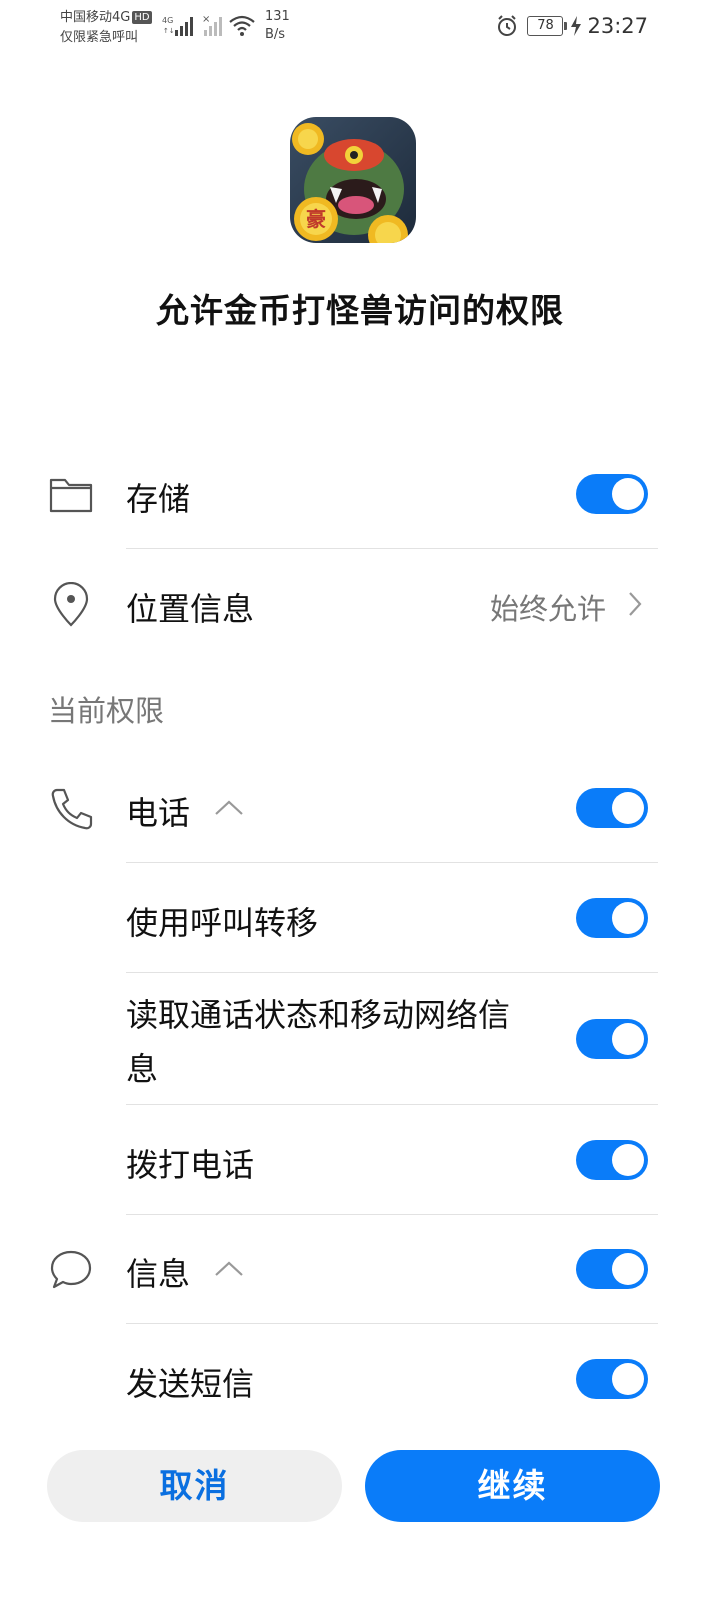  I want to click on call-forwarding-label: 使用呼叫转移, so click(222, 923).